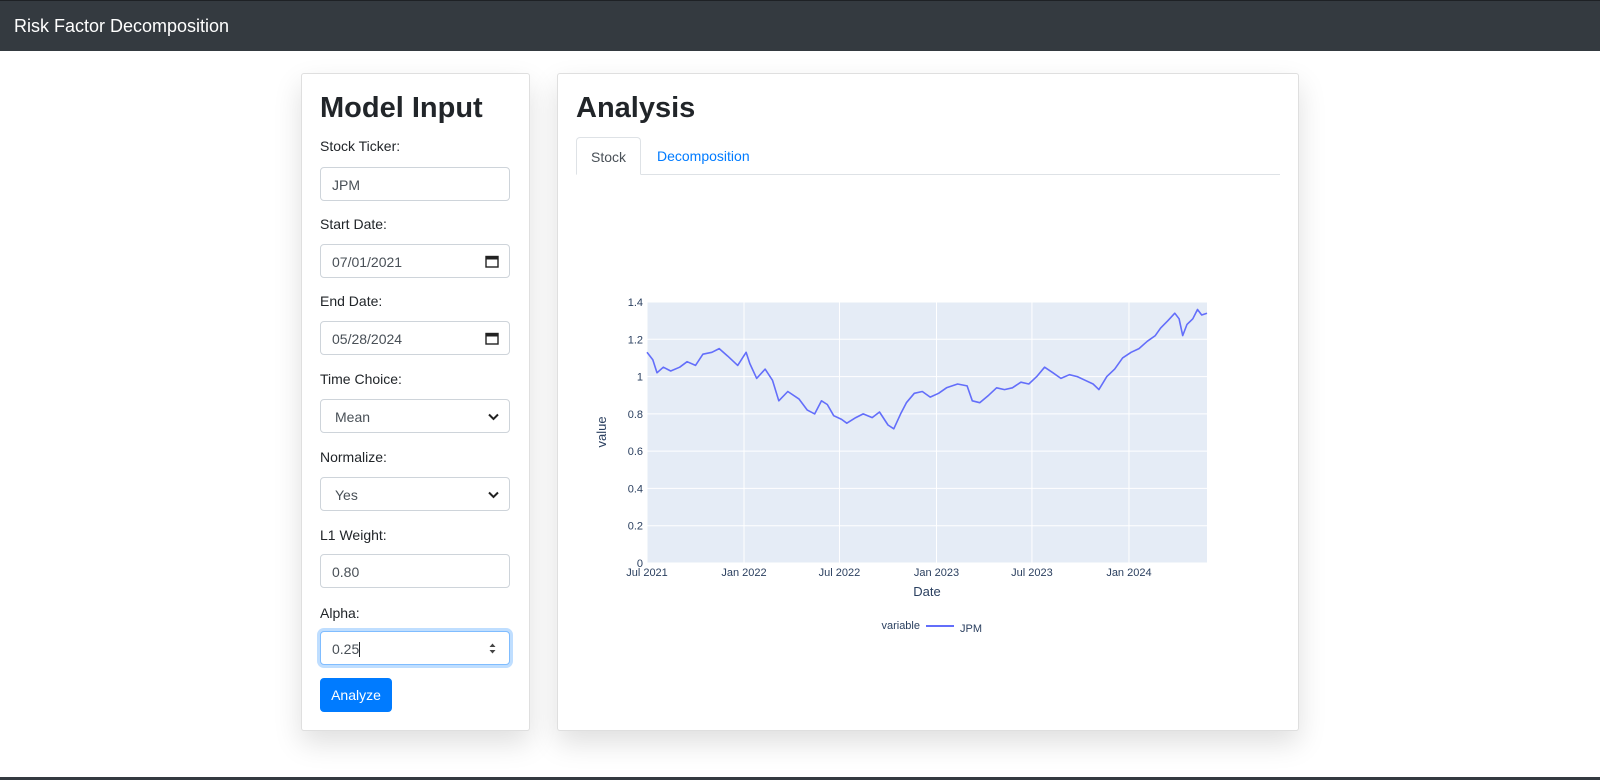 The image size is (1600, 780). Describe the element at coordinates (931, 627) in the screenshot. I see `legend: variable JPM` at that location.